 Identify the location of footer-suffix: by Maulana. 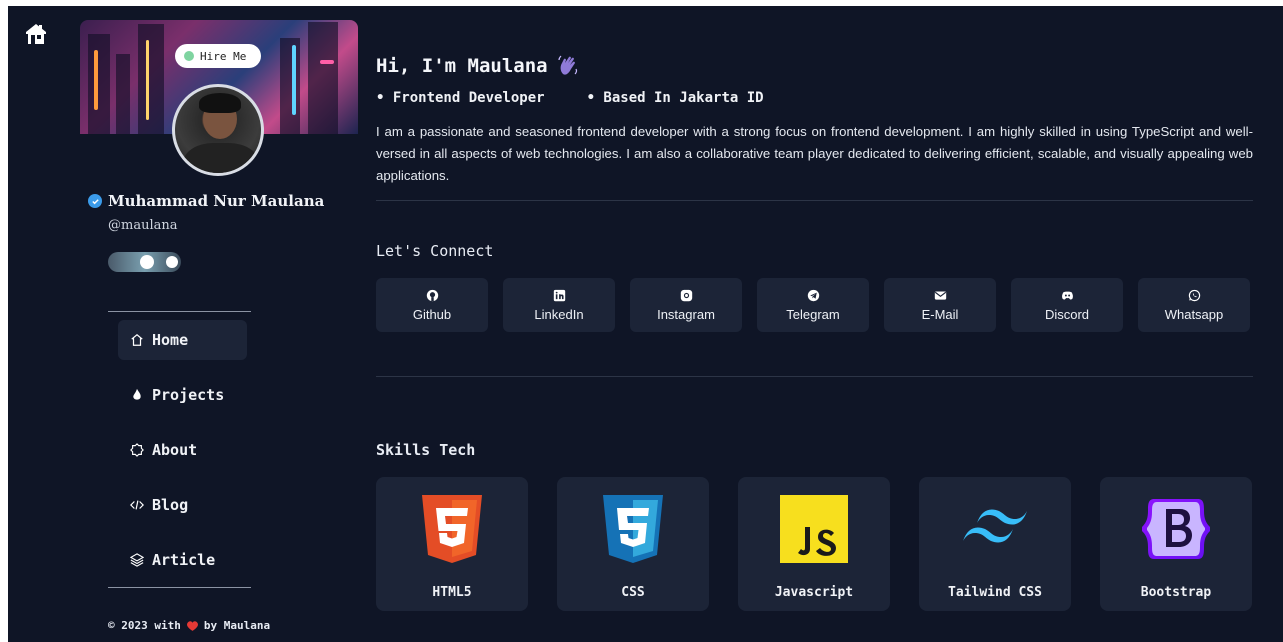
(237, 625).